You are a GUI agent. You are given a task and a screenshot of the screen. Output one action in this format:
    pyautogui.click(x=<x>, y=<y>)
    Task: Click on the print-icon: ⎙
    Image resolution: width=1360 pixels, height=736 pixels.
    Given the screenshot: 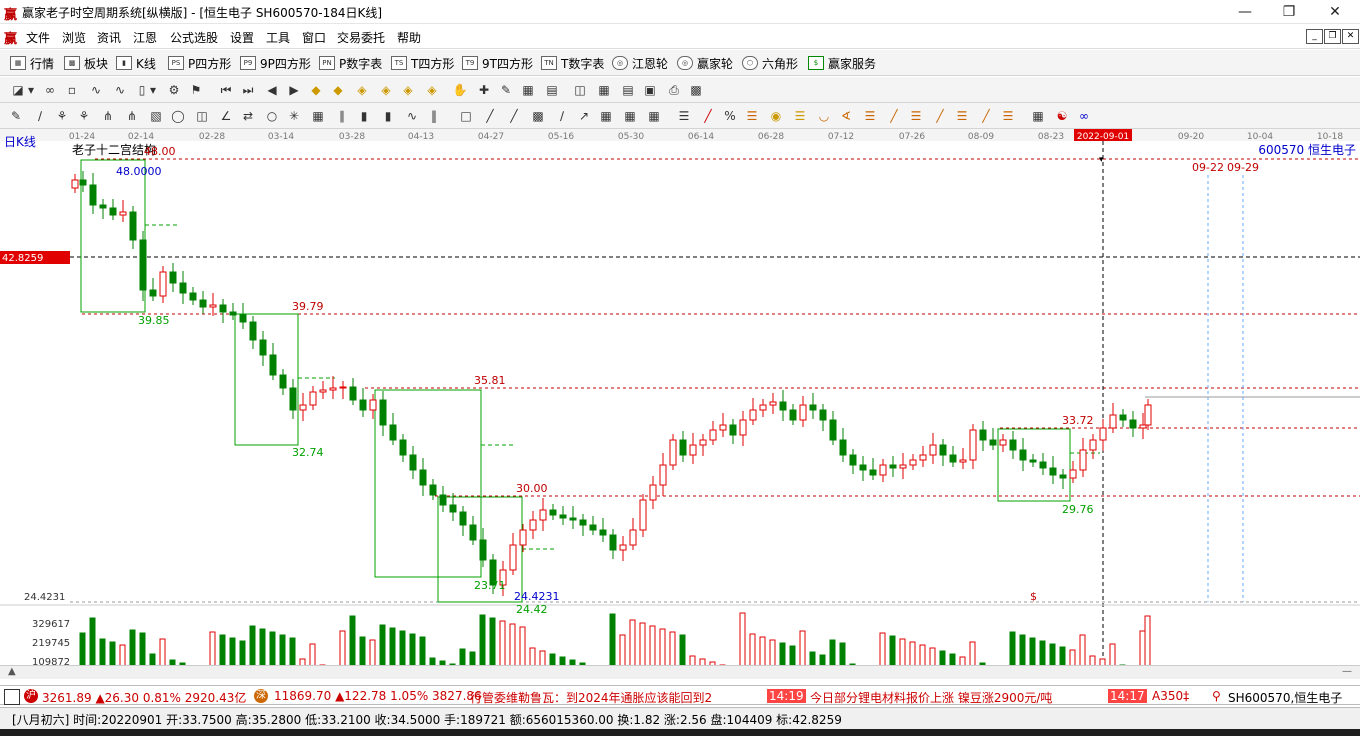 What is the action you would take?
    pyautogui.click(x=674, y=90)
    